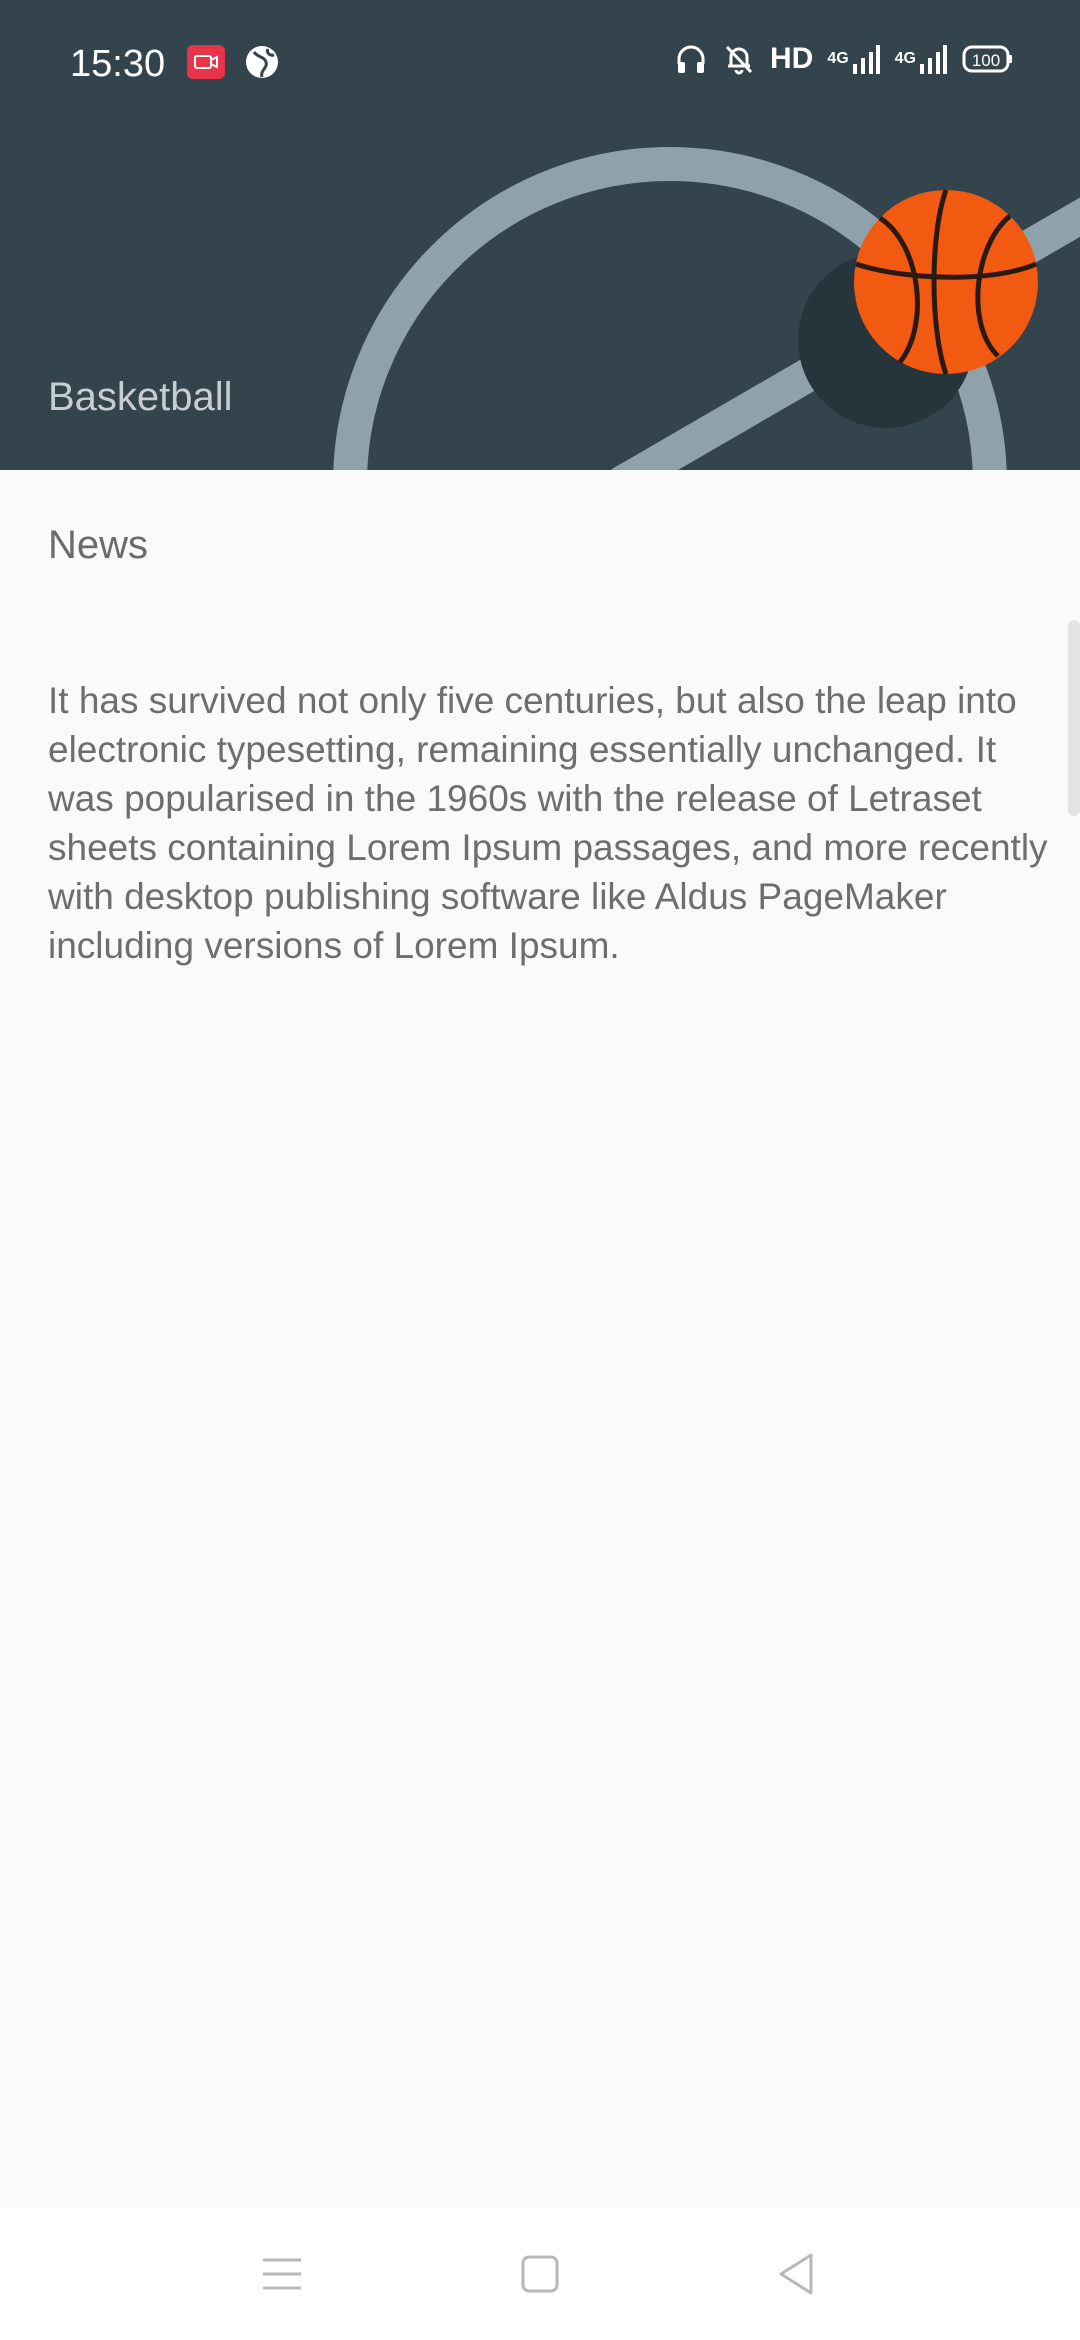 Image resolution: width=1080 pixels, height=2340 pixels. I want to click on page-title: Basketball, so click(140, 397).